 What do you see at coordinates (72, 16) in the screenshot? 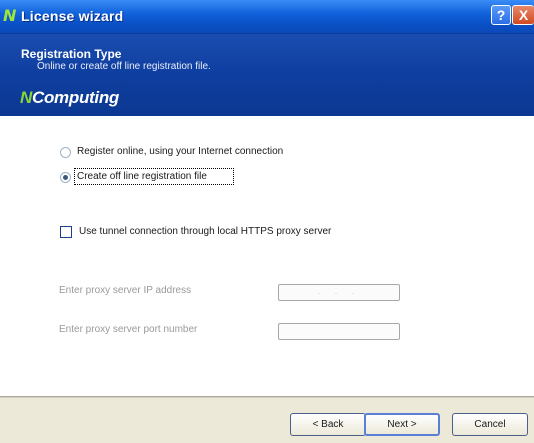
I see `window-title: License wizard` at bounding box center [72, 16].